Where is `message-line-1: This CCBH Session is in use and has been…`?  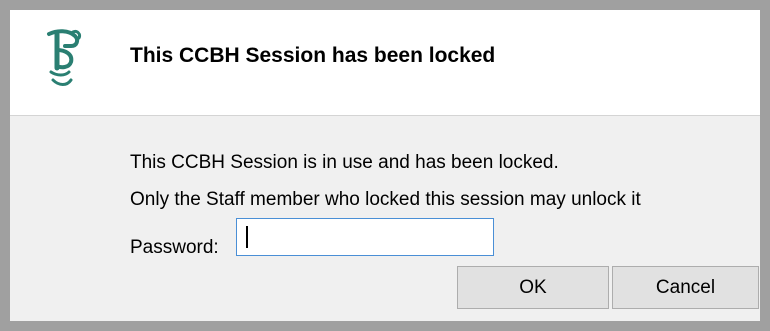
message-line-1: This CCBH Session is in use and has been… is located at coordinates (344, 162).